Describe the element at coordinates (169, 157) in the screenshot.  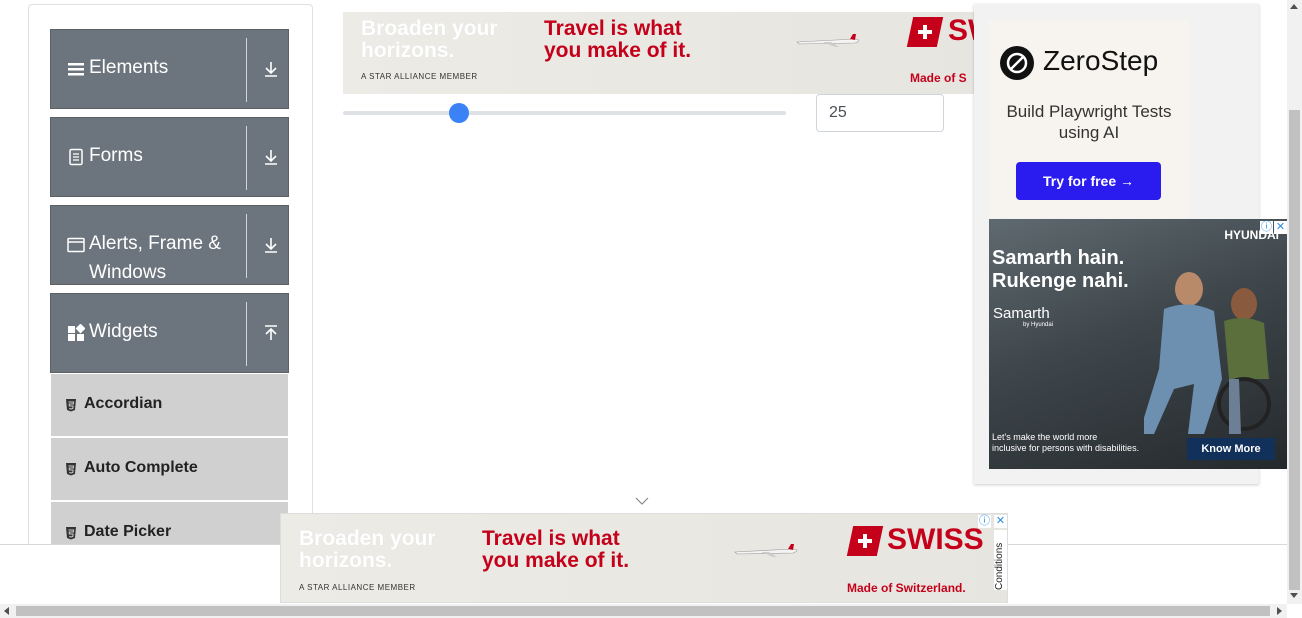
I see `sidebar-group-forms: Forms` at that location.